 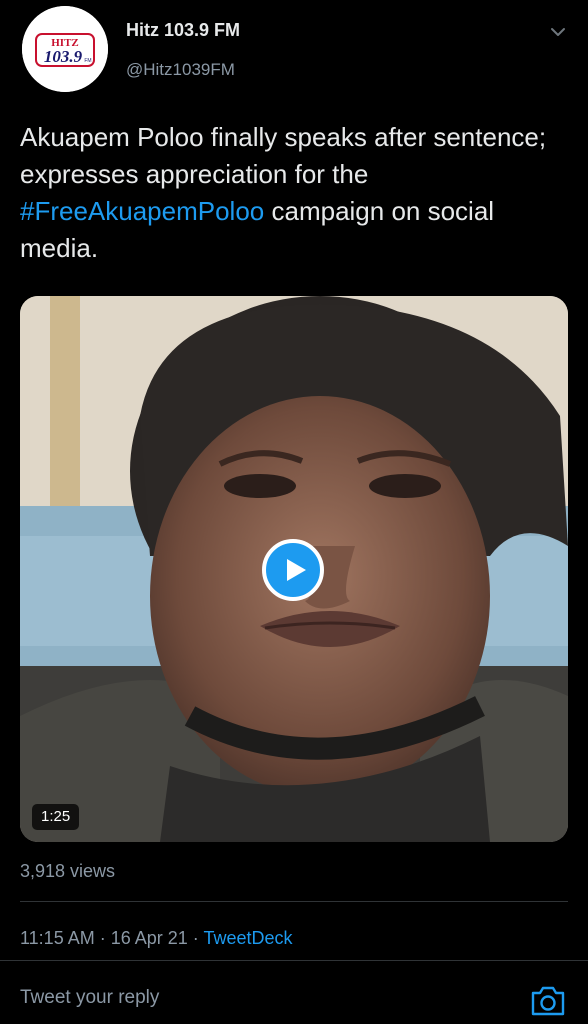 I want to click on camera-icon, so click(x=548, y=1000).